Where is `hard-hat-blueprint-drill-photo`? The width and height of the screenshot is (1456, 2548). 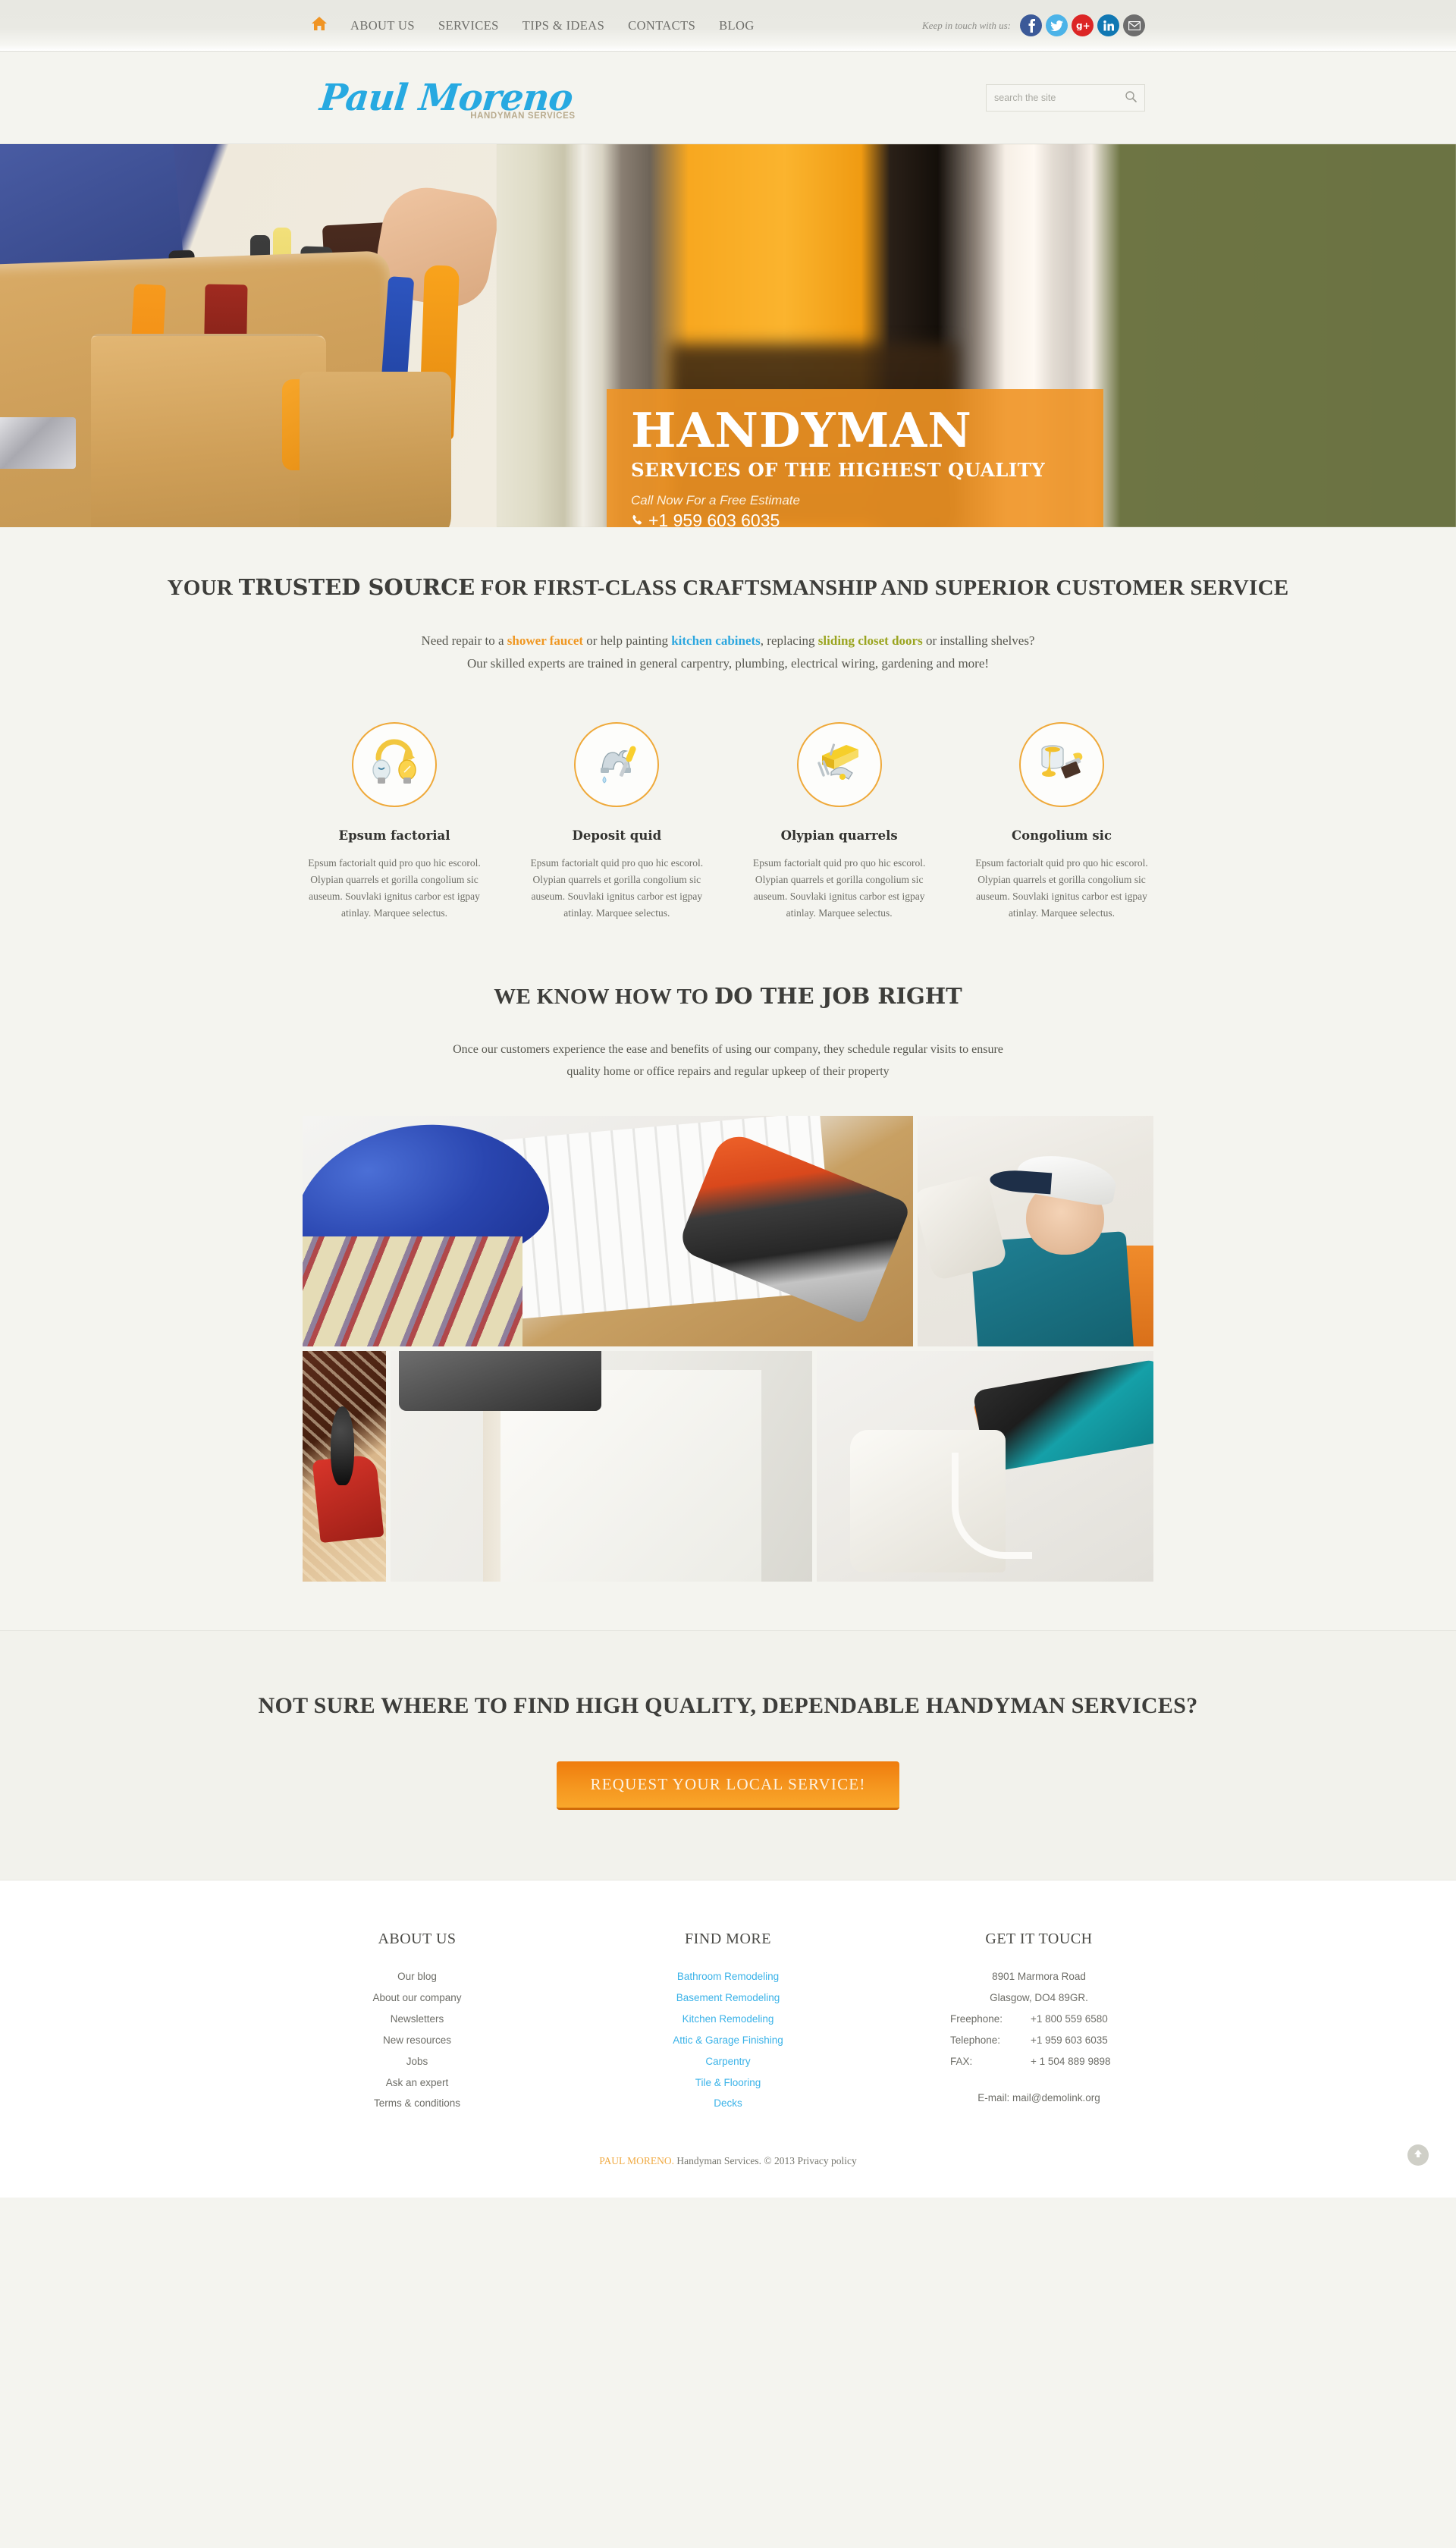 hard-hat-blueprint-drill-photo is located at coordinates (608, 1231).